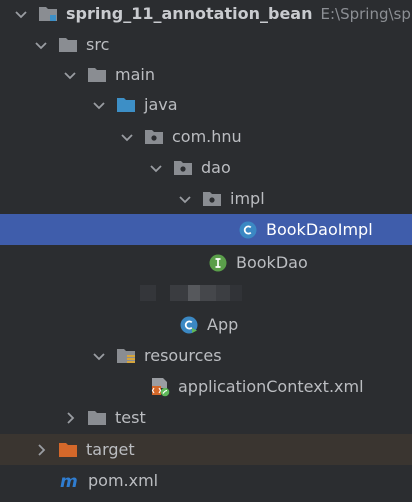 Image resolution: width=412 pixels, height=502 pixels. What do you see at coordinates (218, 263) in the screenshot?
I see `interface-icon` at bounding box center [218, 263].